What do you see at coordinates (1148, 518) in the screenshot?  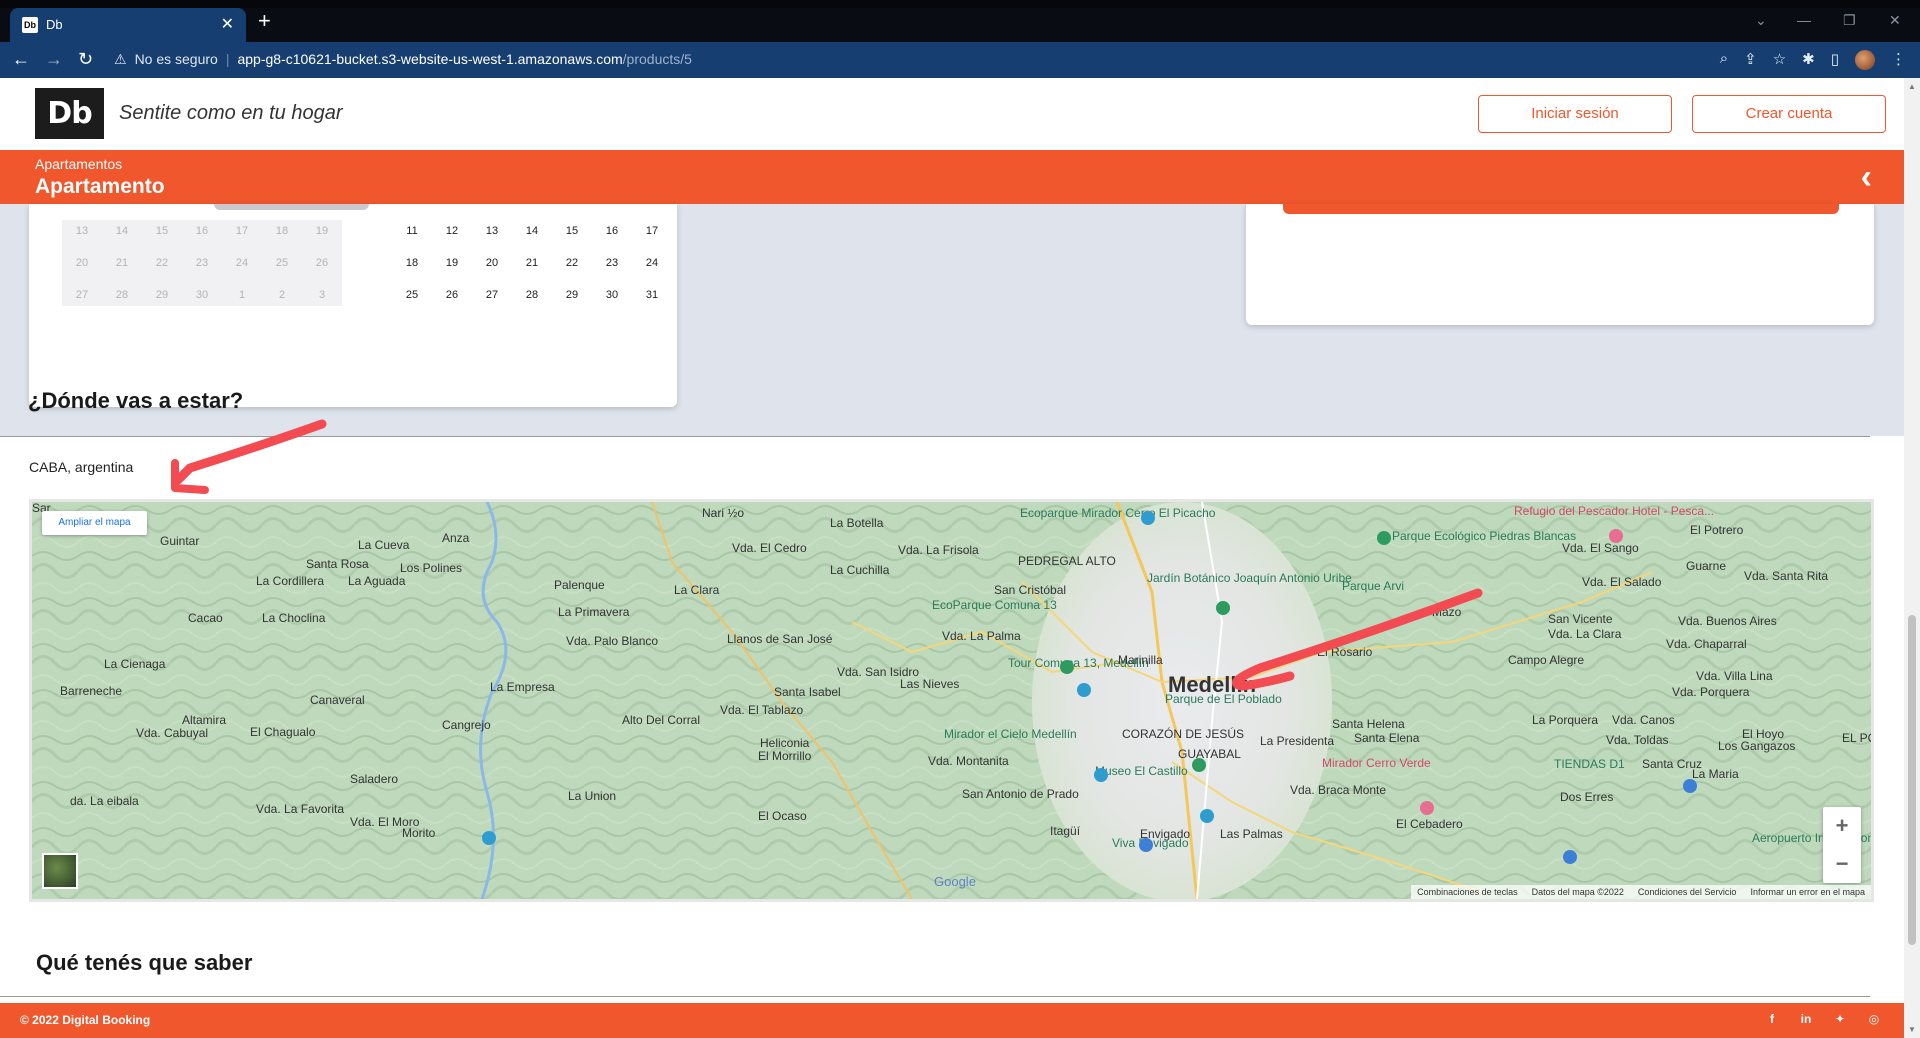 I see `poi-picacho-icon` at bounding box center [1148, 518].